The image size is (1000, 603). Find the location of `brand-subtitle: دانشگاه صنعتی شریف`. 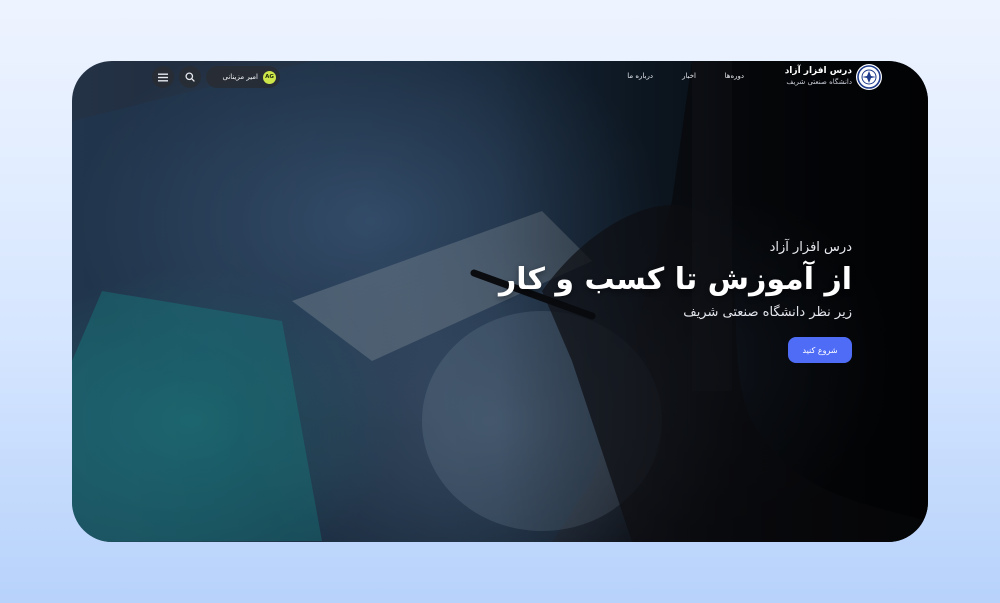

brand-subtitle: دانشگاه صنعتی شریف is located at coordinates (819, 82).